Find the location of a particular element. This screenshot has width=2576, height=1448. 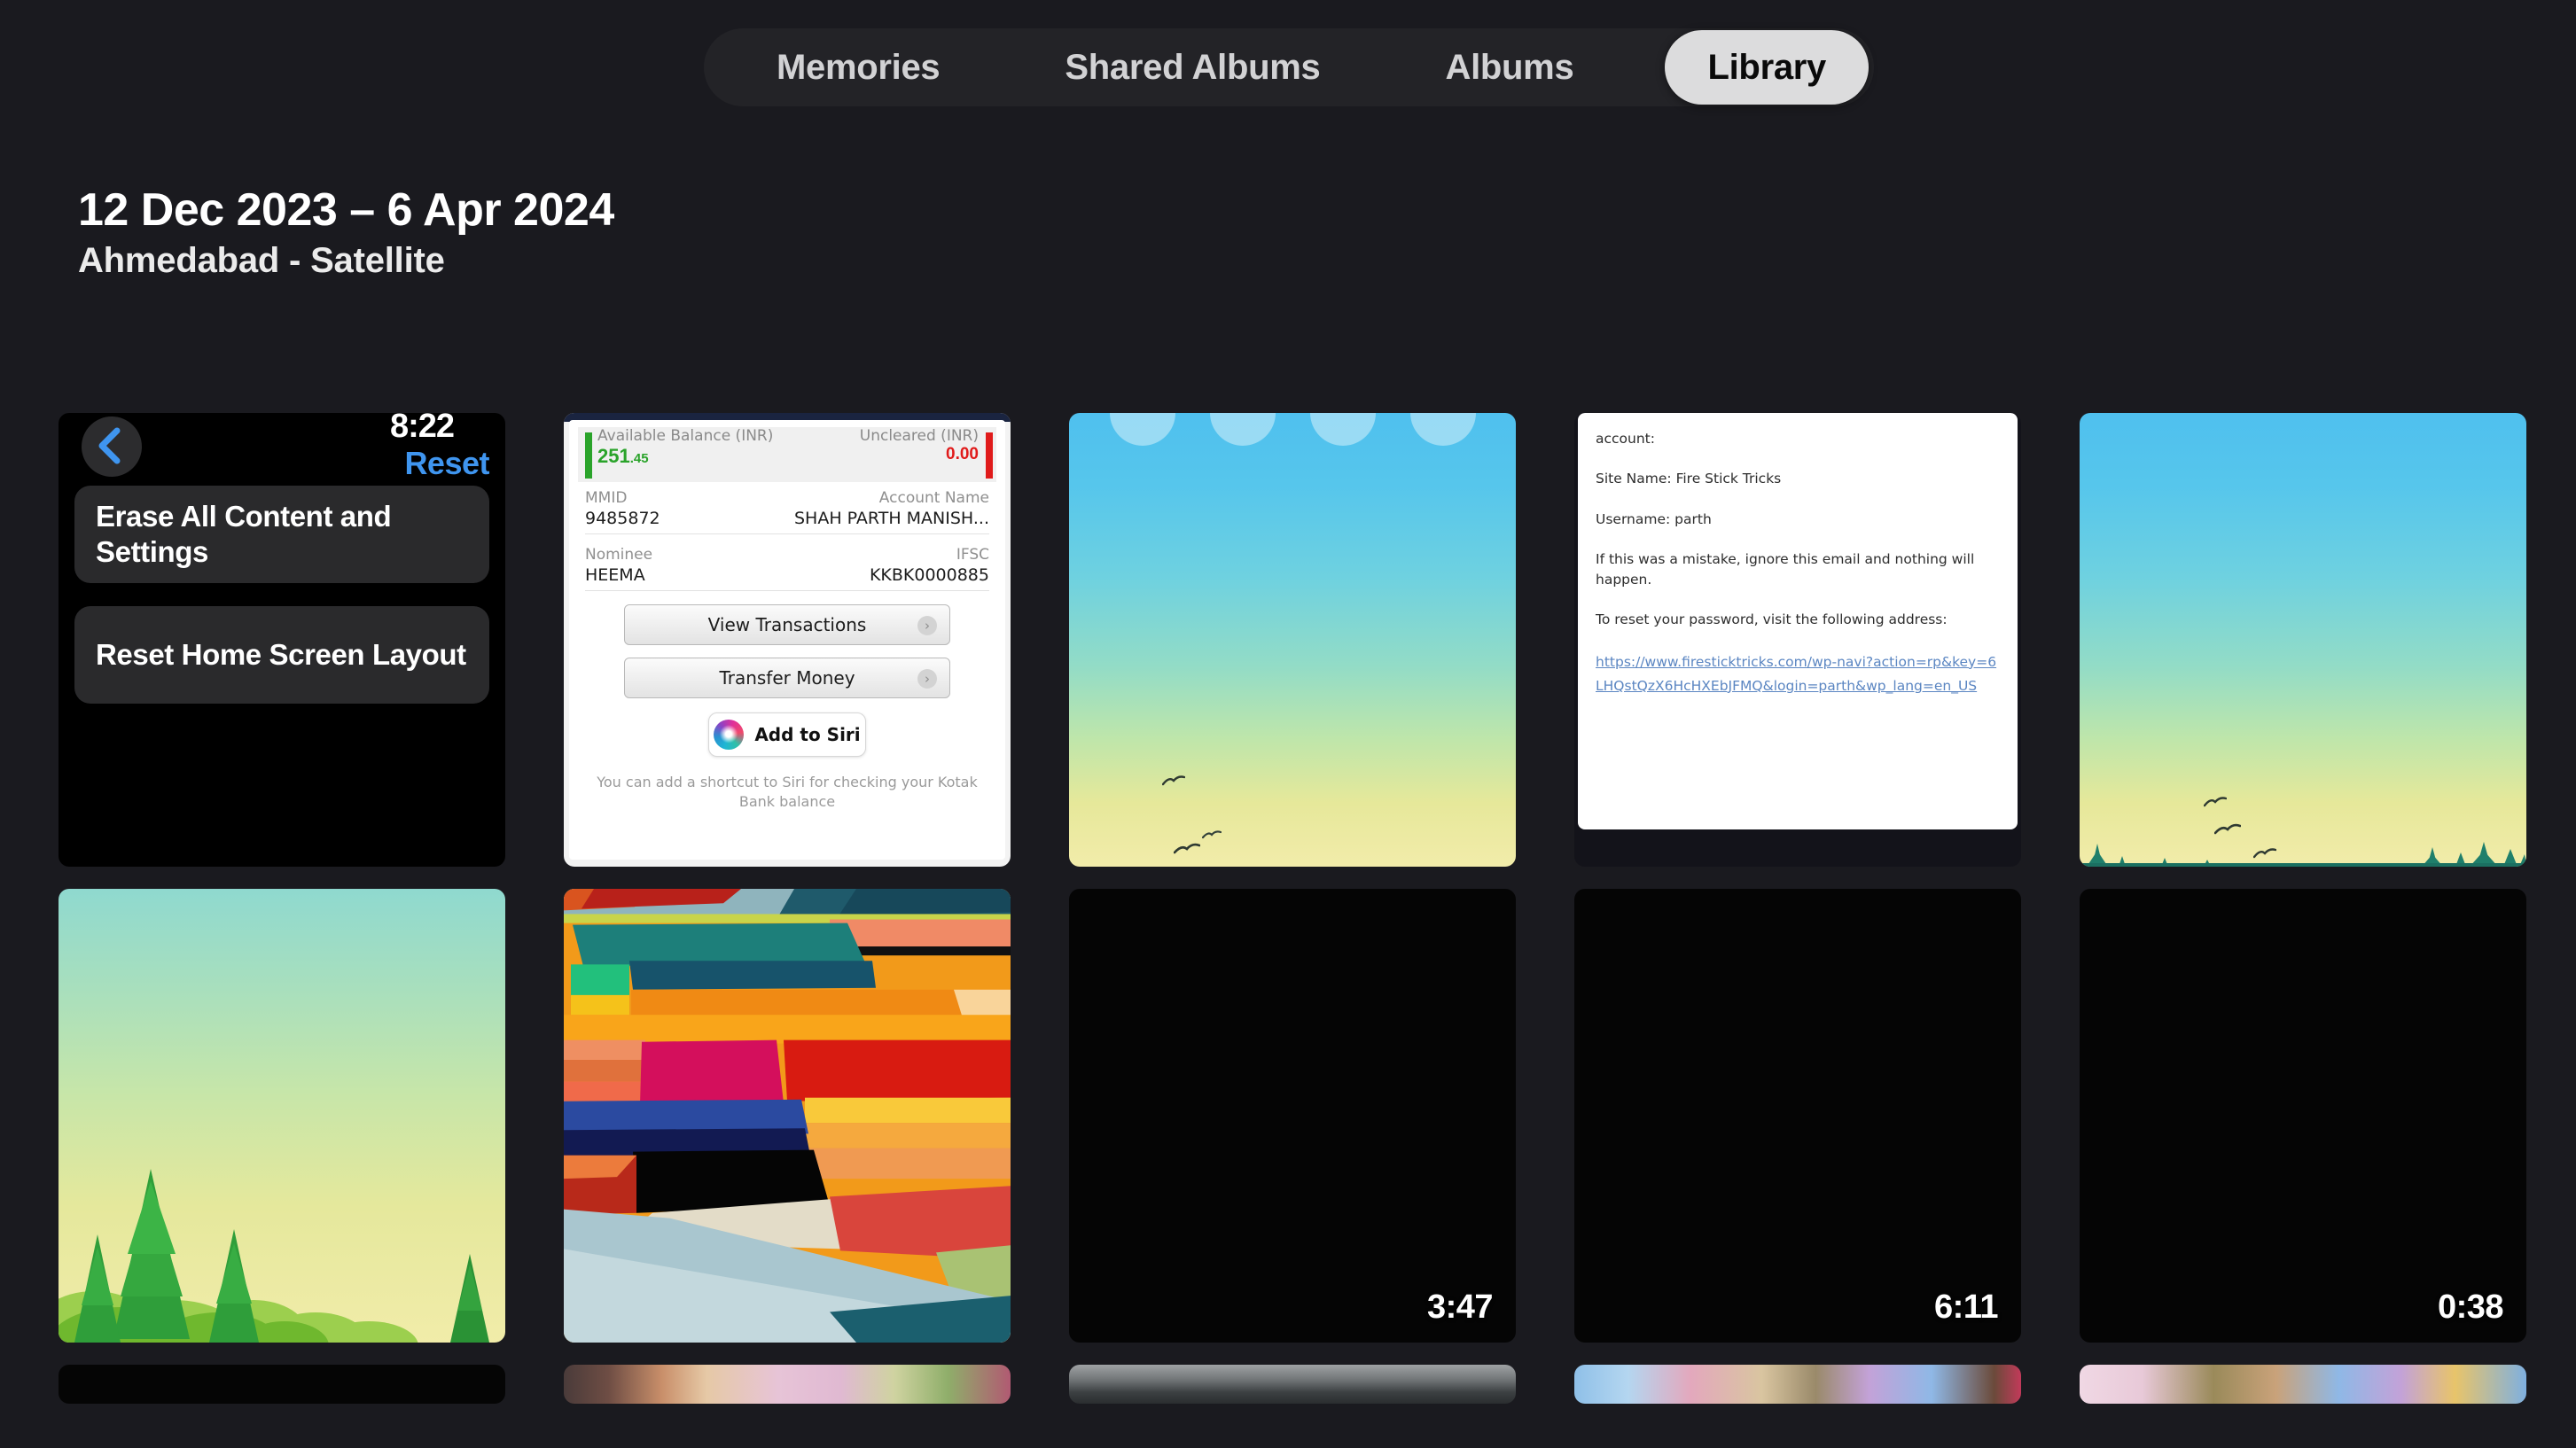

view-transactions-button: View Transactions › is located at coordinates (787, 625).